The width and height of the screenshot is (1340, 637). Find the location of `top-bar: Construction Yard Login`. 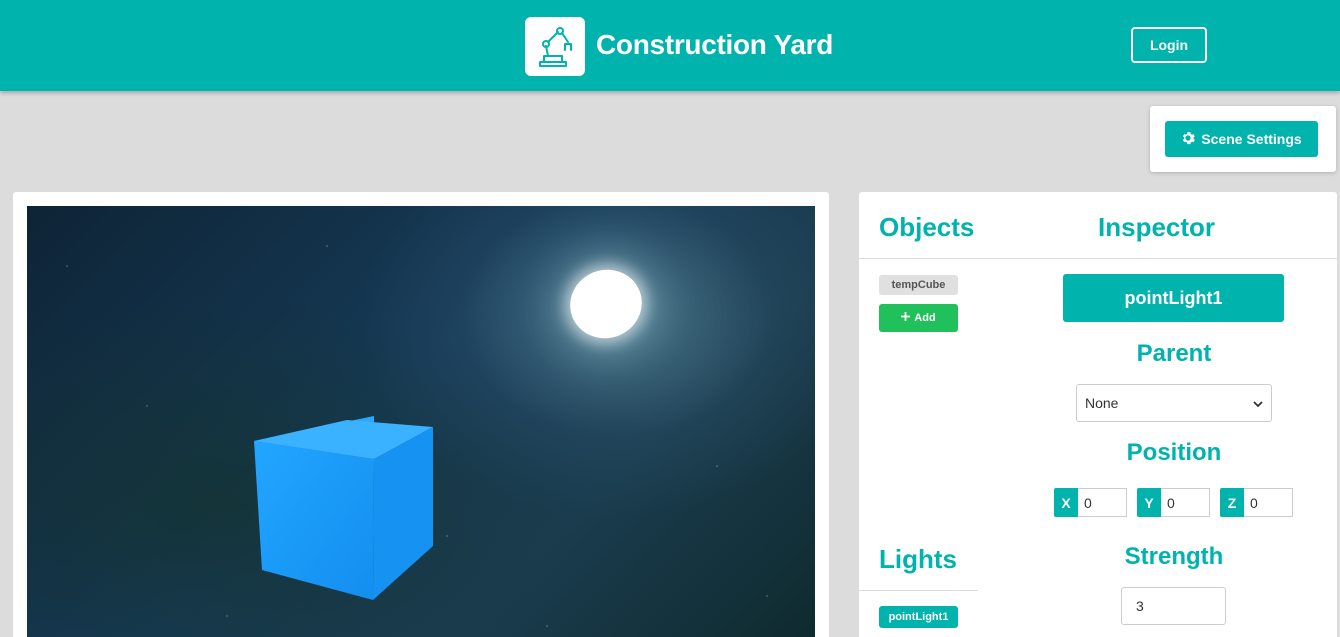

top-bar: Construction Yard Login is located at coordinates (670, 45).